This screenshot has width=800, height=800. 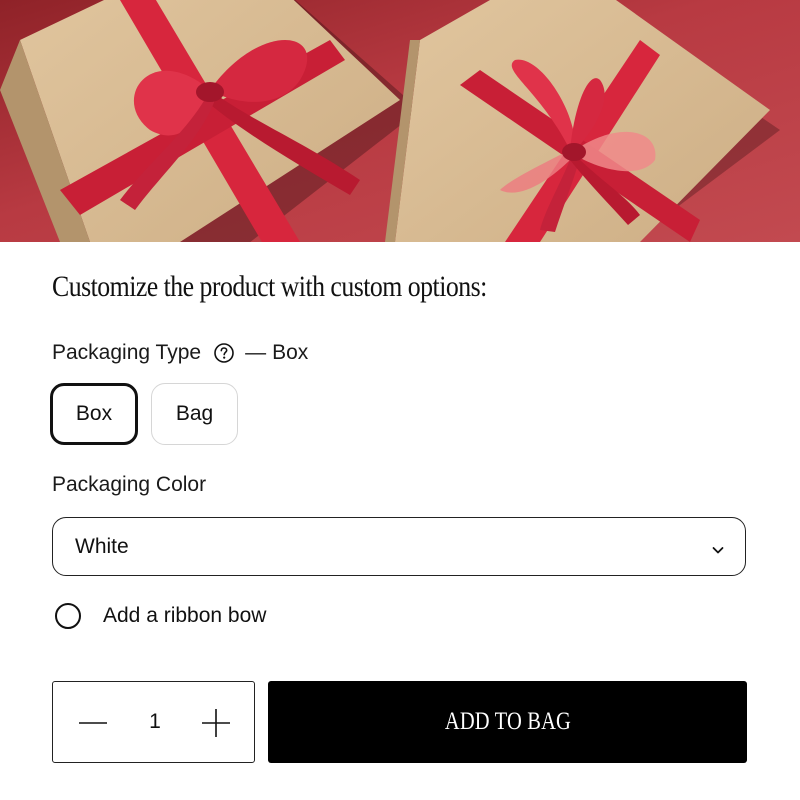 What do you see at coordinates (718, 546) in the screenshot?
I see `chevron-down-icon` at bounding box center [718, 546].